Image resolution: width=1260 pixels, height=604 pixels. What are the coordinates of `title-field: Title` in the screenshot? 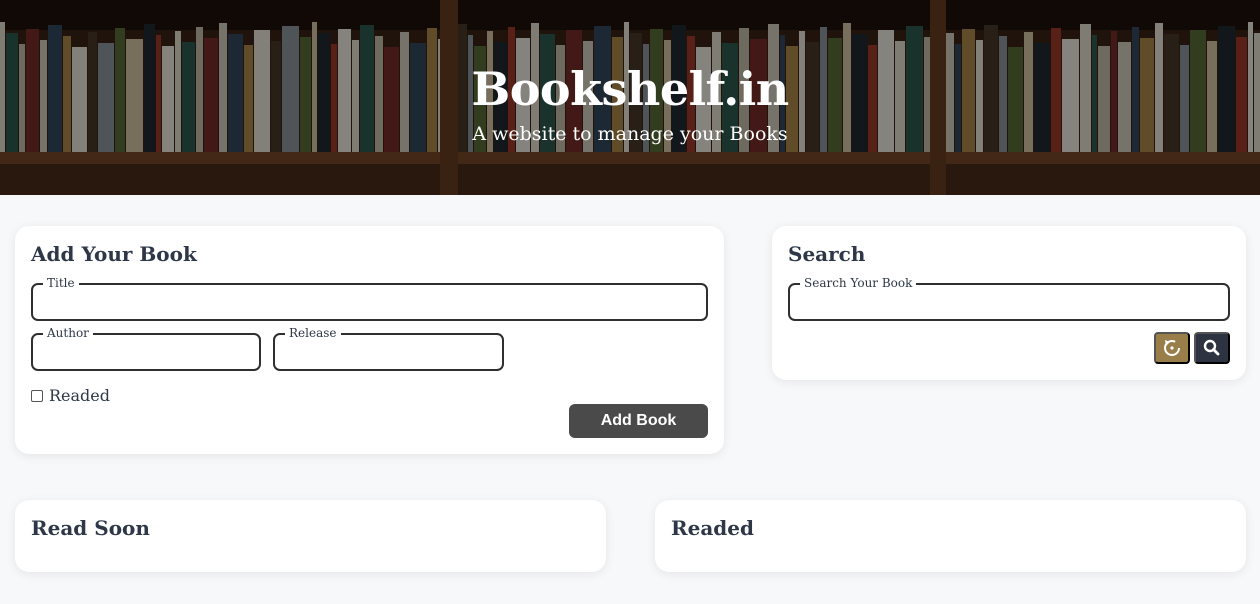 It's located at (369, 298).